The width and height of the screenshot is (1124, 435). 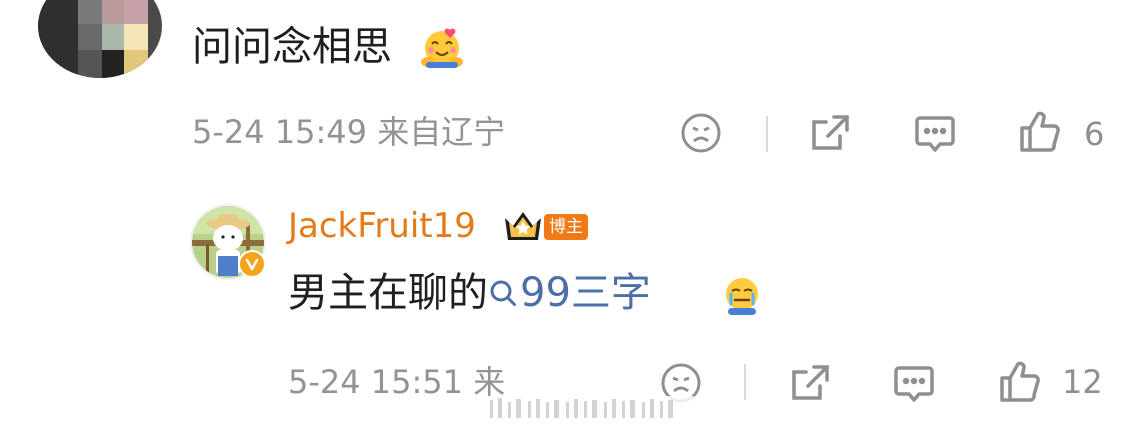 What do you see at coordinates (292, 47) in the screenshot?
I see `comment-text: 问问念相思` at bounding box center [292, 47].